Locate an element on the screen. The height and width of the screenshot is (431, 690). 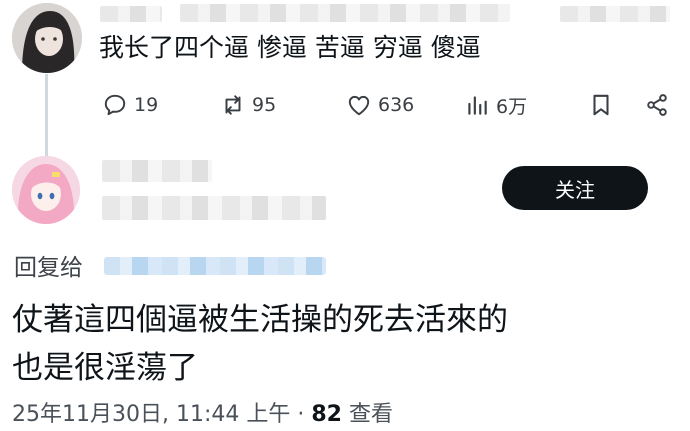
share-button is located at coordinates (660, 105).